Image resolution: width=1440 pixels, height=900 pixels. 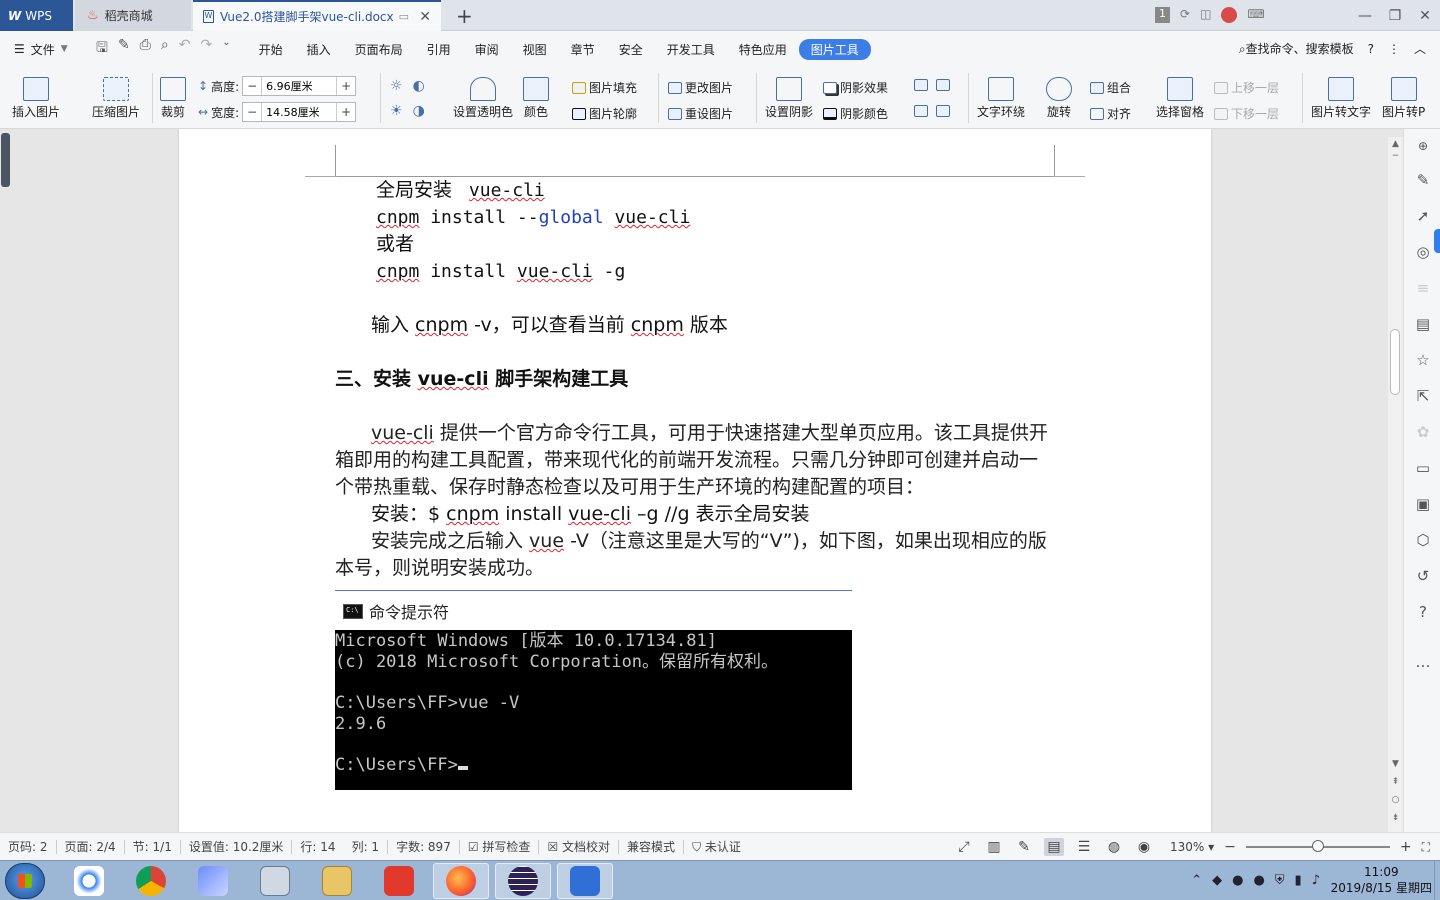 What do you see at coordinates (299, 112) in the screenshot?
I see `width-stepper: − +` at bounding box center [299, 112].